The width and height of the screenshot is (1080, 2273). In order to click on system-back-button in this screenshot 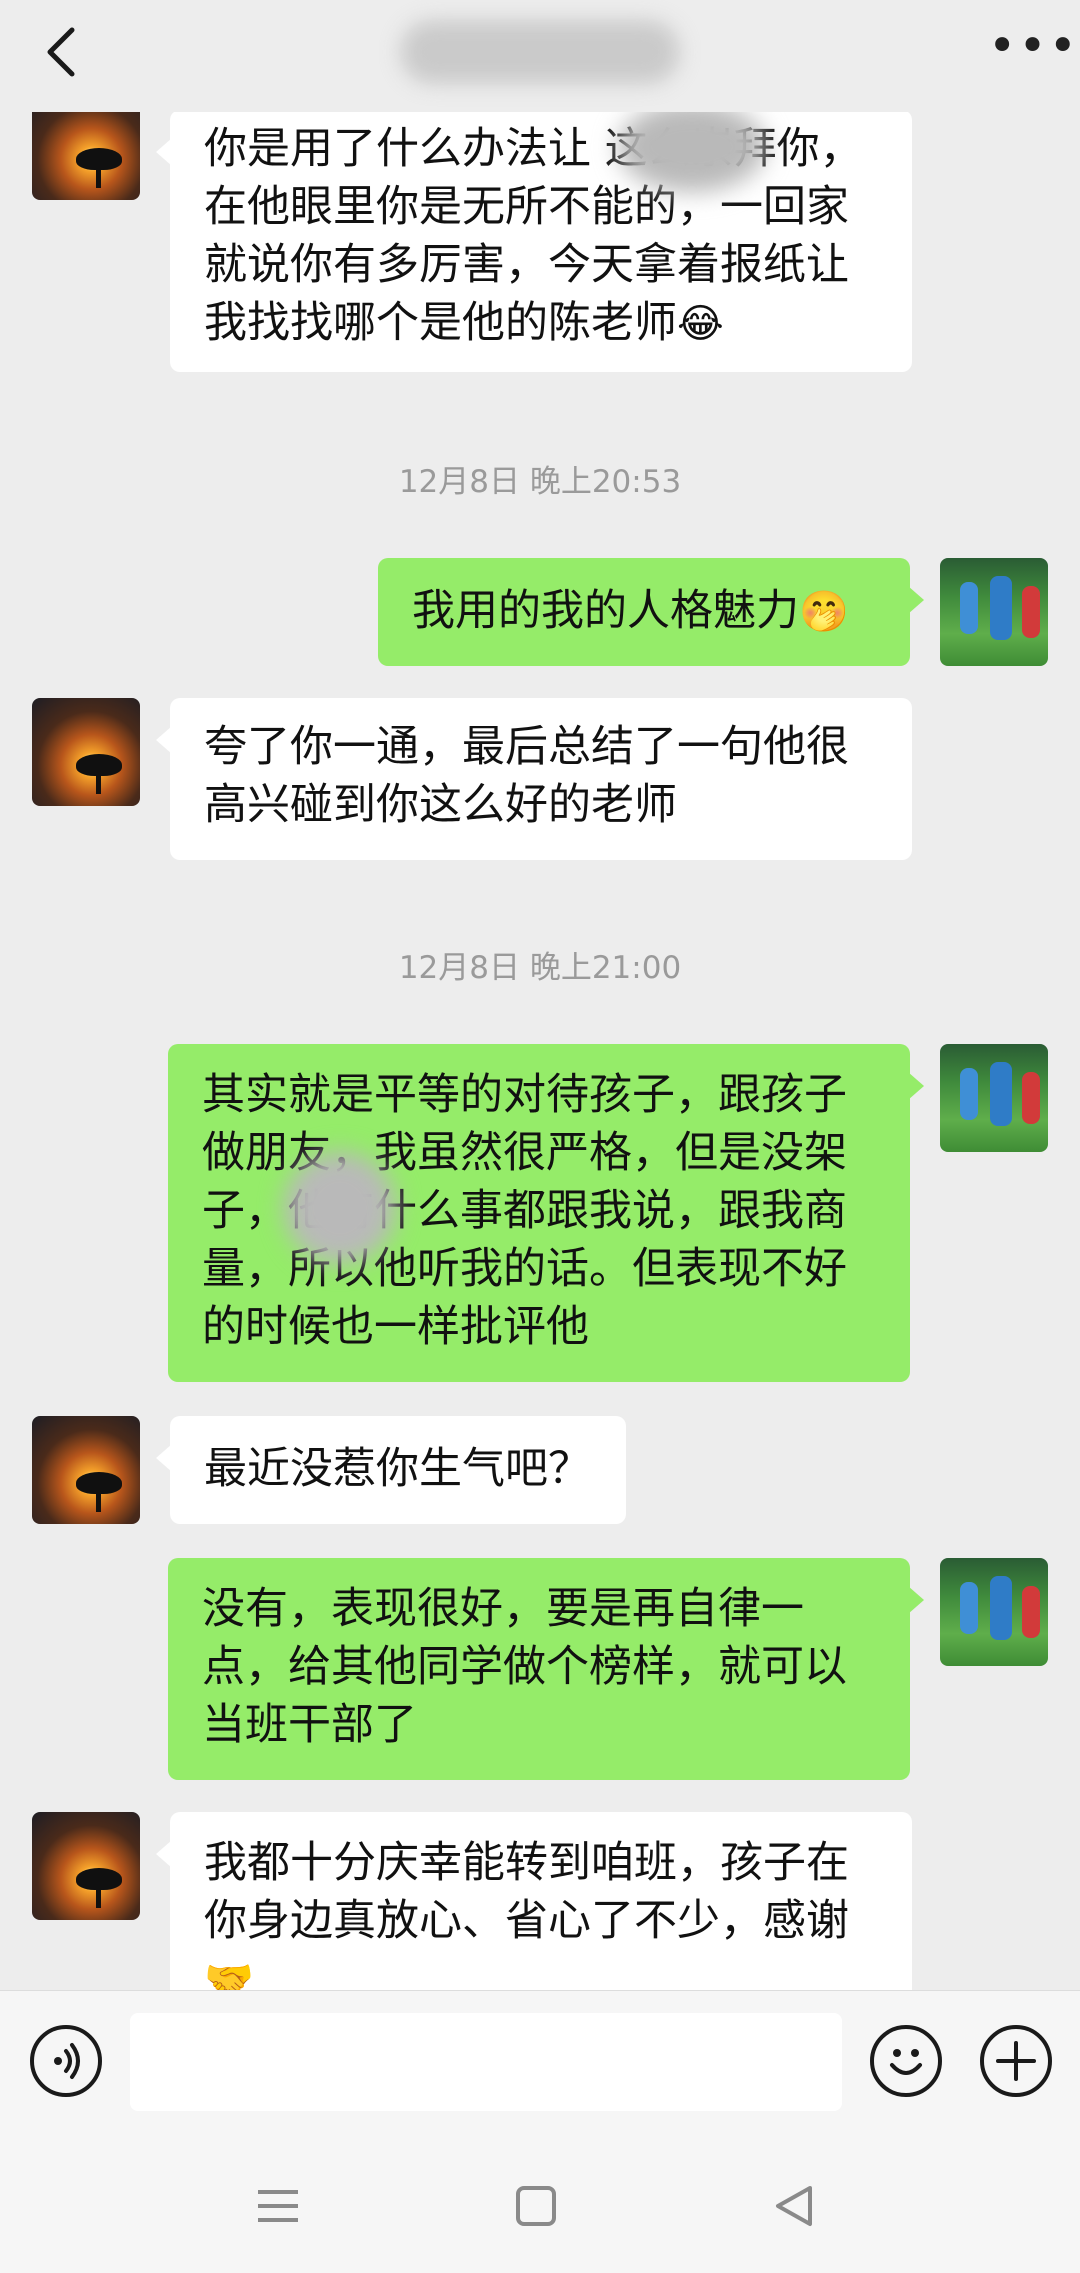, I will do `click(794, 2206)`.